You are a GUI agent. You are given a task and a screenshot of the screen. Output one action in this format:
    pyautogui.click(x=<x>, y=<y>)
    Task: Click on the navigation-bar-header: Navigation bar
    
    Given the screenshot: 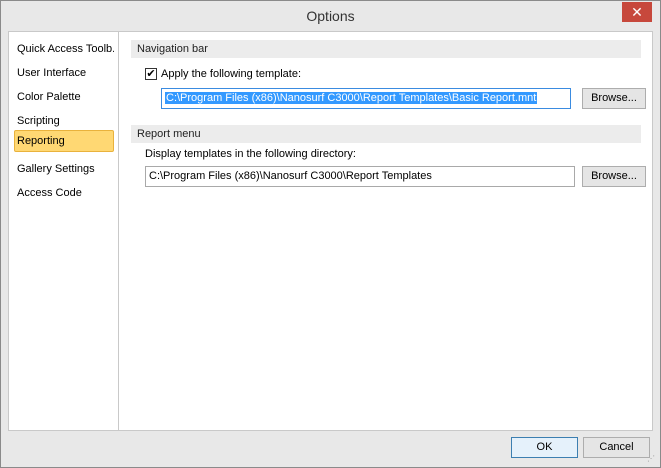 What is the action you would take?
    pyautogui.click(x=386, y=49)
    